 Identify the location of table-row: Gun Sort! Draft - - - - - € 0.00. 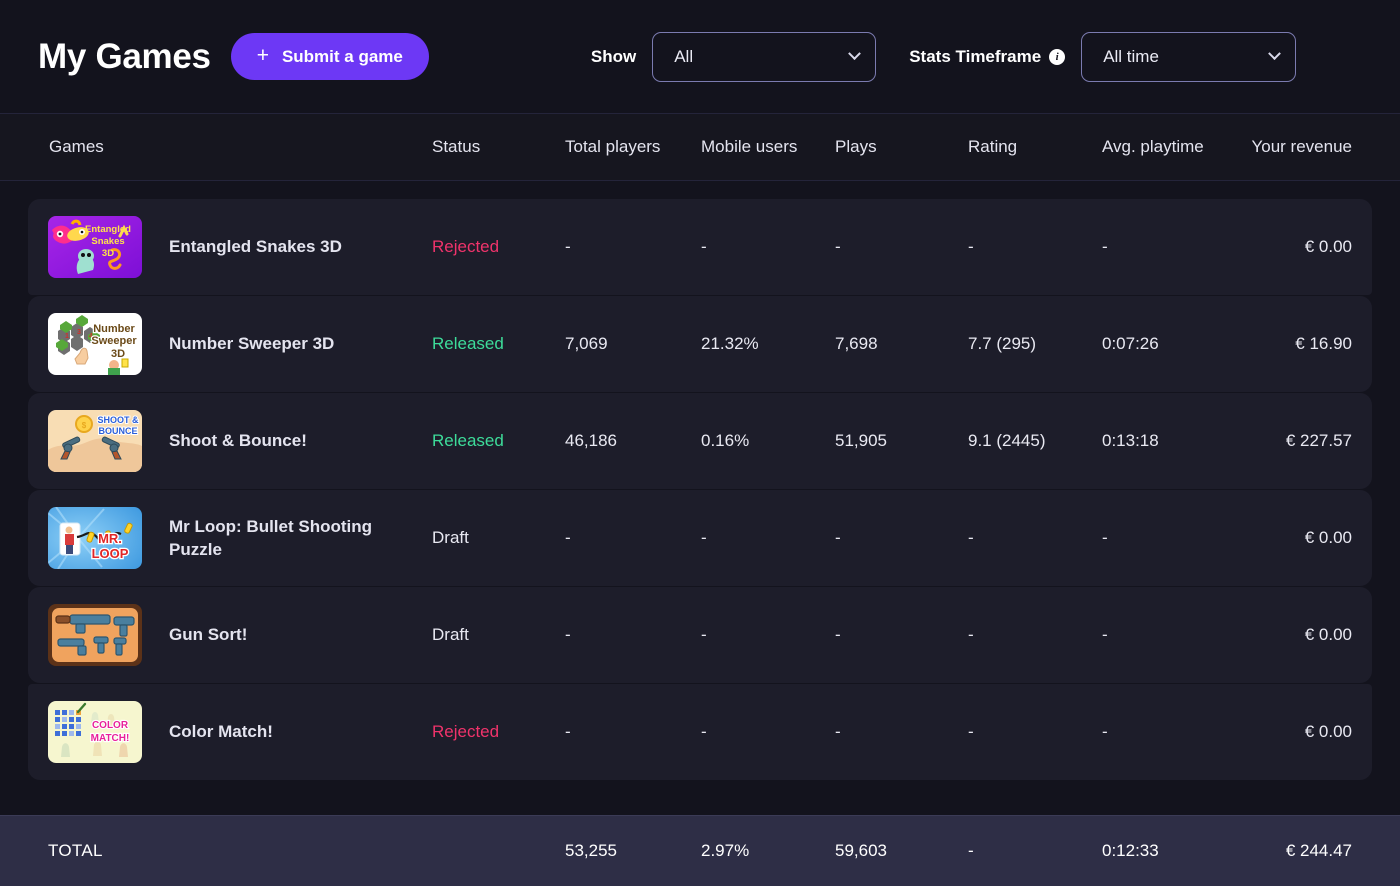
(700, 635).